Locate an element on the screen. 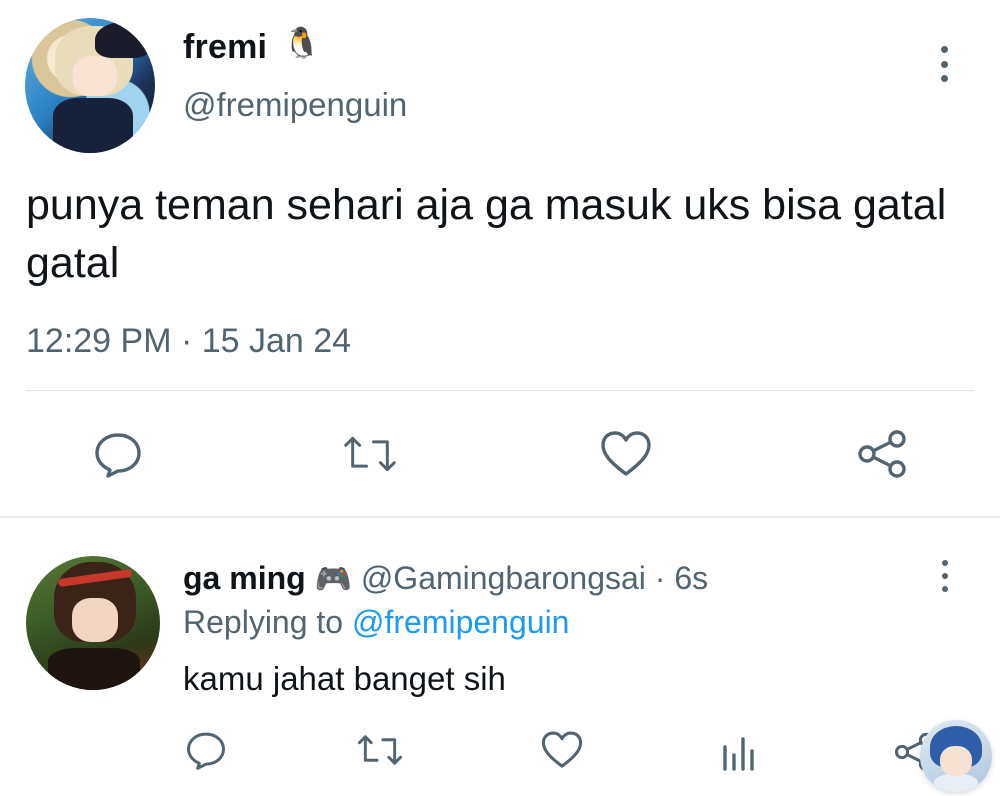  replying-to: Replying to @fremipenguin is located at coordinates (376, 622).